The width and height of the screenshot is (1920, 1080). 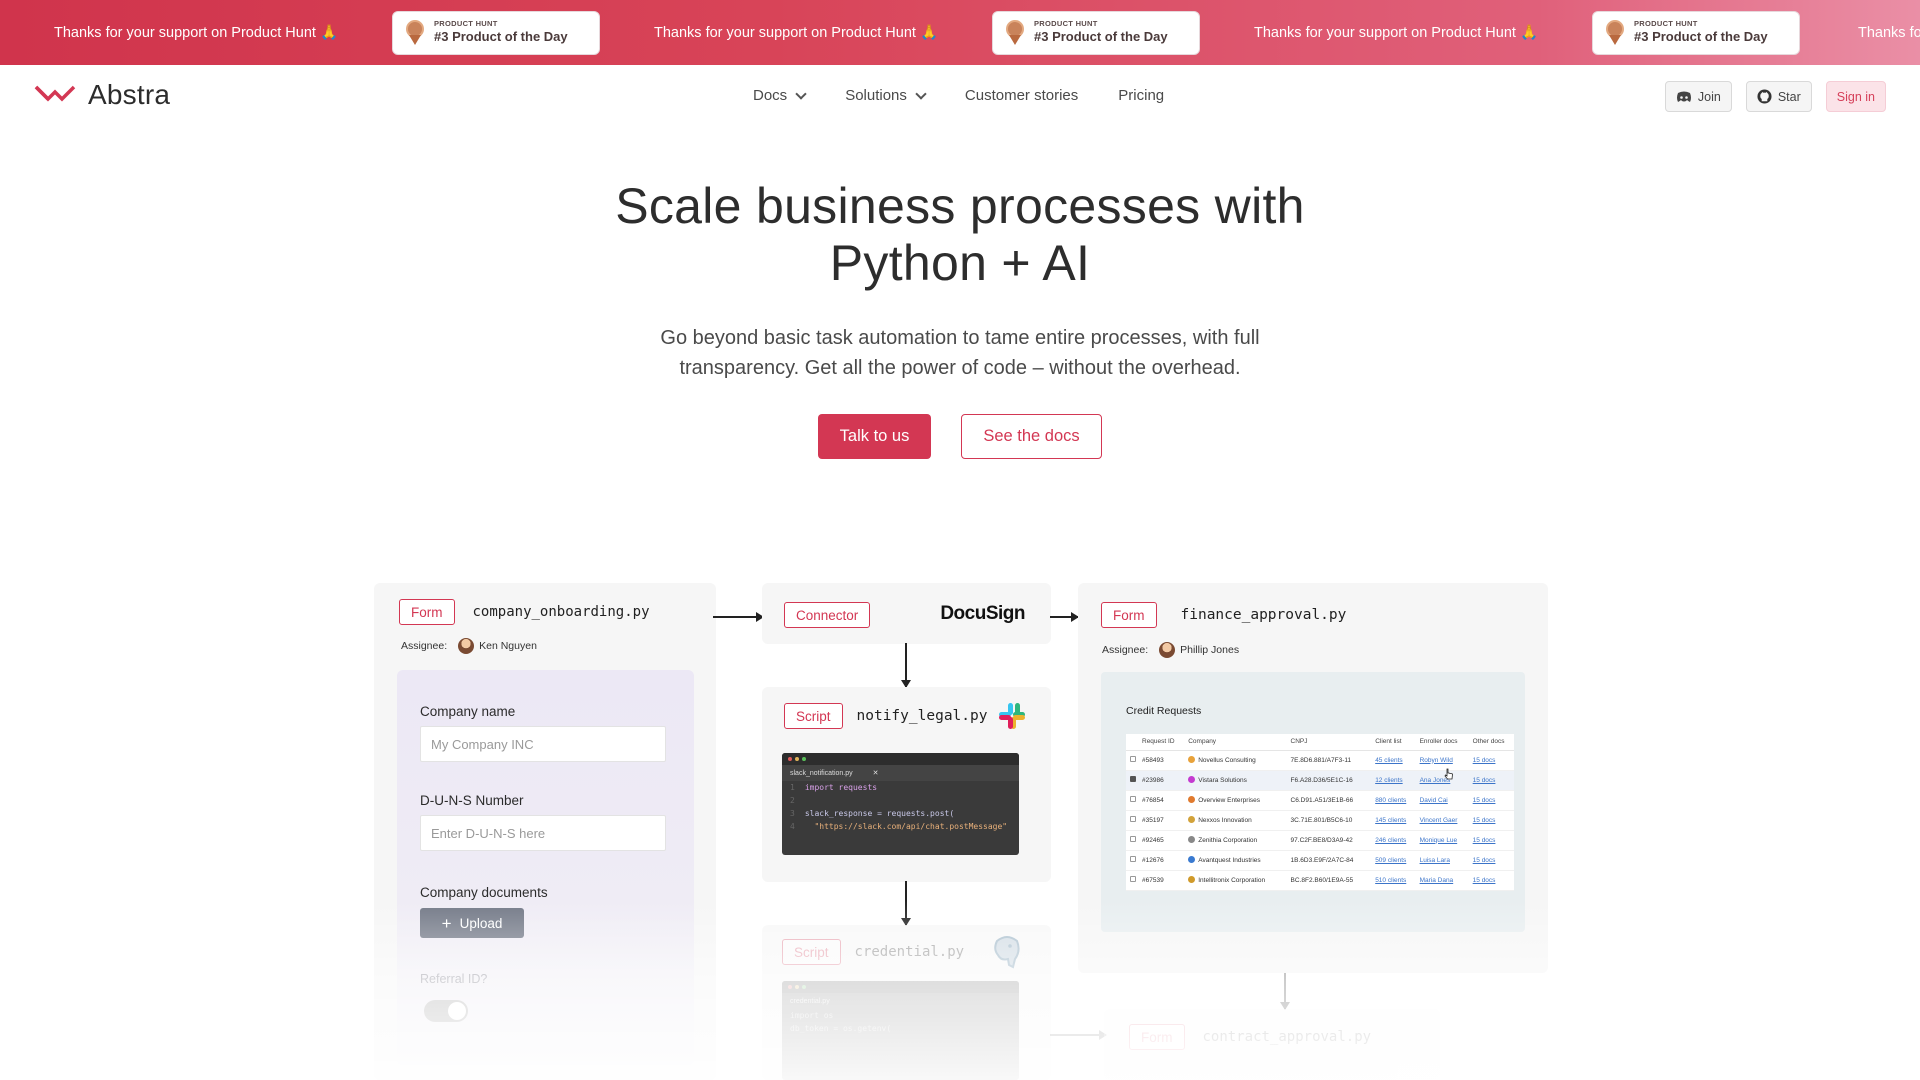 I want to click on company-name-input: My Company INC, so click(x=543, y=744).